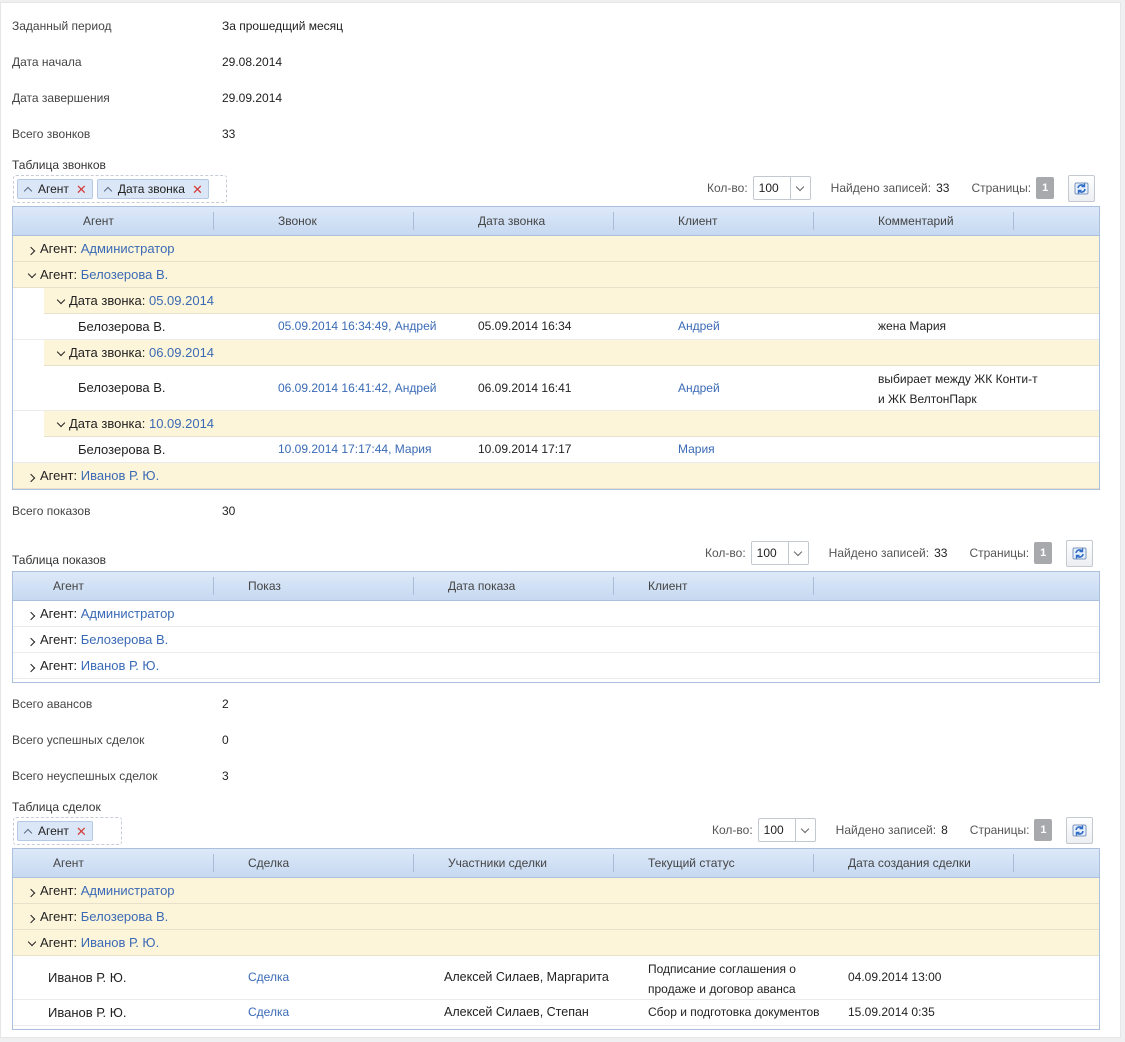 Image resolution: width=1125 pixels, height=1042 pixels. What do you see at coordinates (516, 1012) in the screenshot?
I see `members-cell: Алексей Силаев, Степан` at bounding box center [516, 1012].